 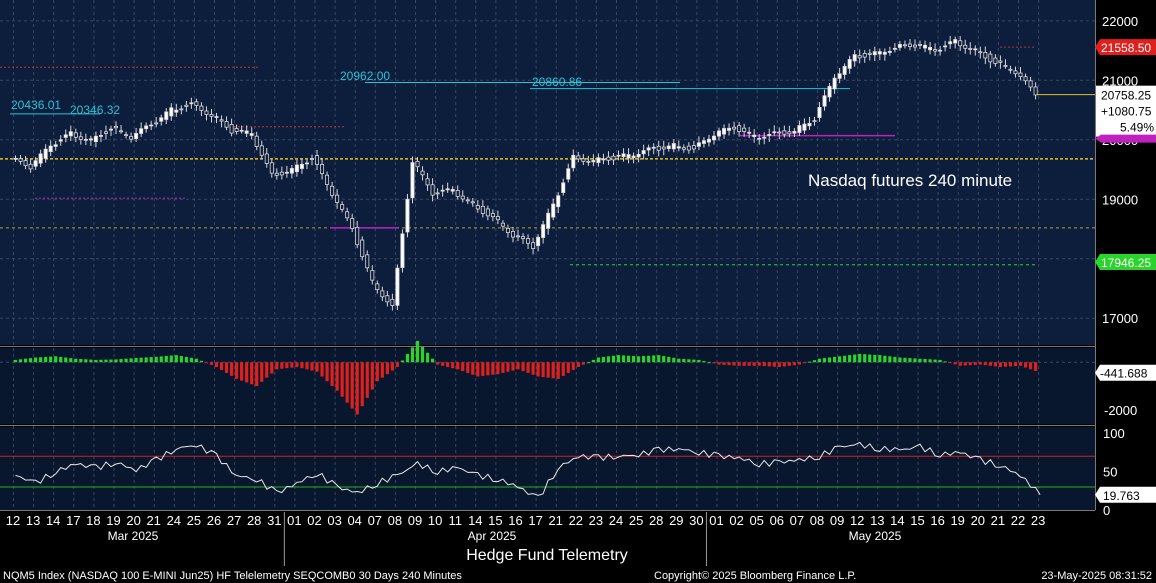 I want to click on level-label-1: 20436.01, so click(x=36, y=105).